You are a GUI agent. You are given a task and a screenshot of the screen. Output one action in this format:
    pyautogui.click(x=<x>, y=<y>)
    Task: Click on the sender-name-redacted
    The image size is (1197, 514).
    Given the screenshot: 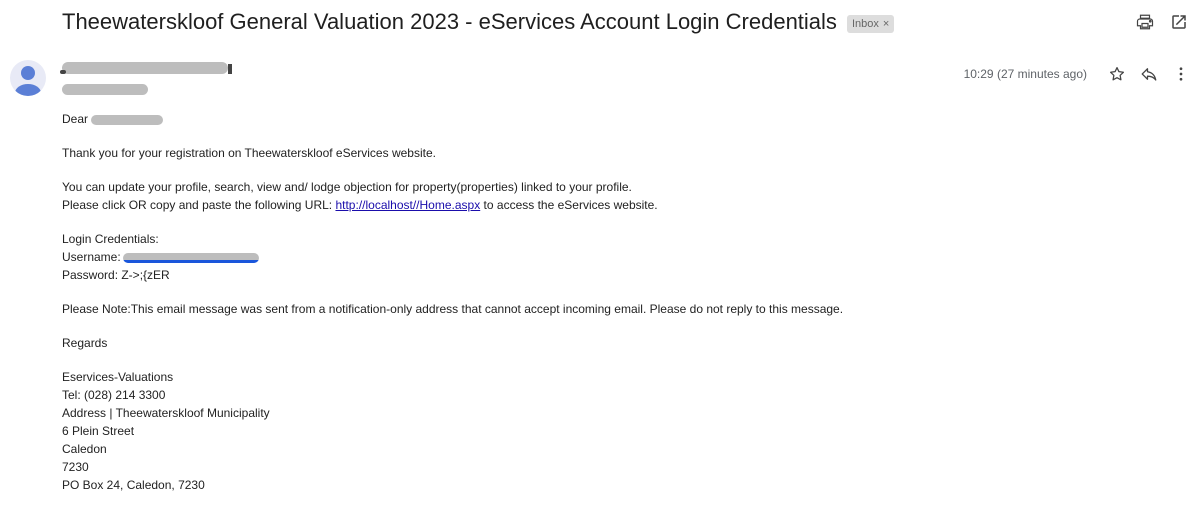 What is the action you would take?
    pyautogui.click(x=146, y=68)
    